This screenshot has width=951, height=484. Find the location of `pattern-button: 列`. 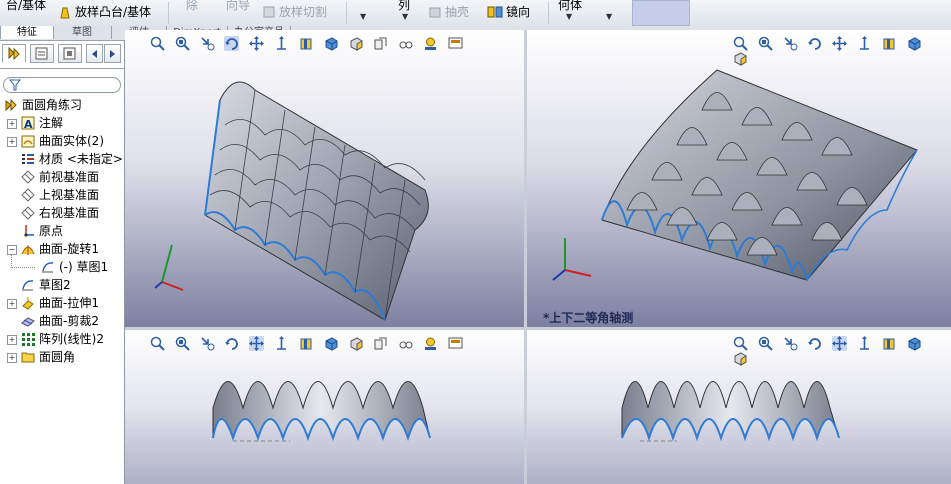

pattern-button: 列 is located at coordinates (404, 6).